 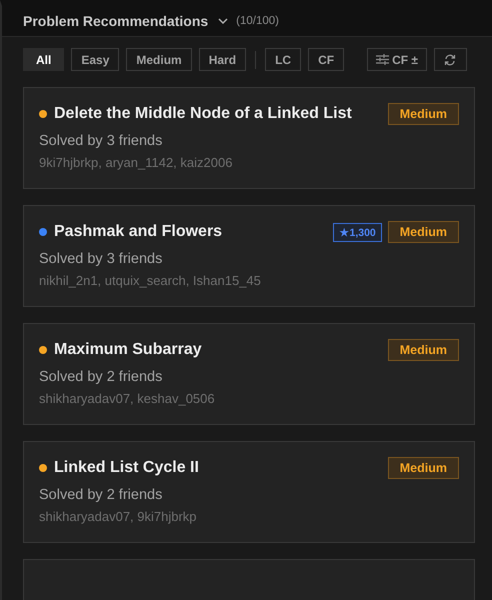 I want to click on filter-button: All, so click(x=43, y=59).